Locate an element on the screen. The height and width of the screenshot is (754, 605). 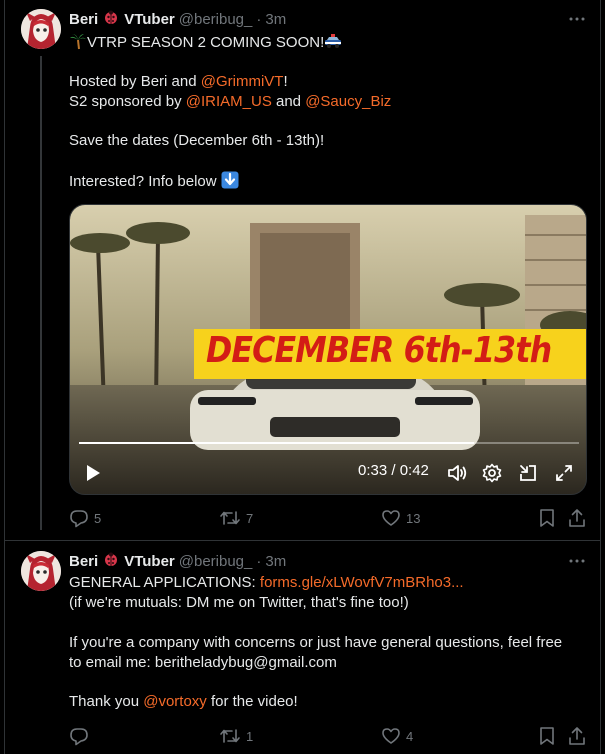
tweet-actions: 5 7 13 is located at coordinates (328, 518).